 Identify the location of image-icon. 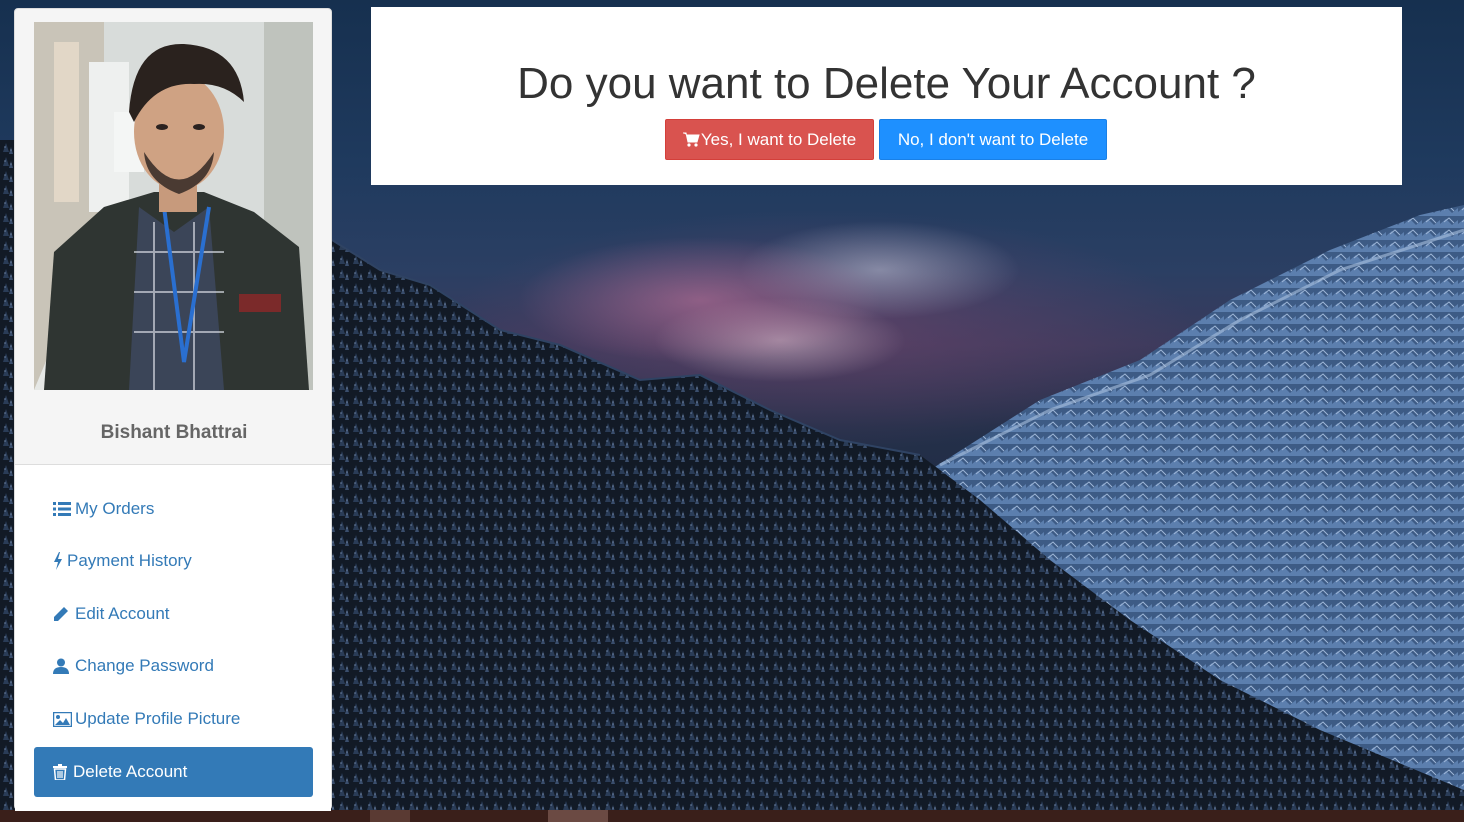
(63, 719).